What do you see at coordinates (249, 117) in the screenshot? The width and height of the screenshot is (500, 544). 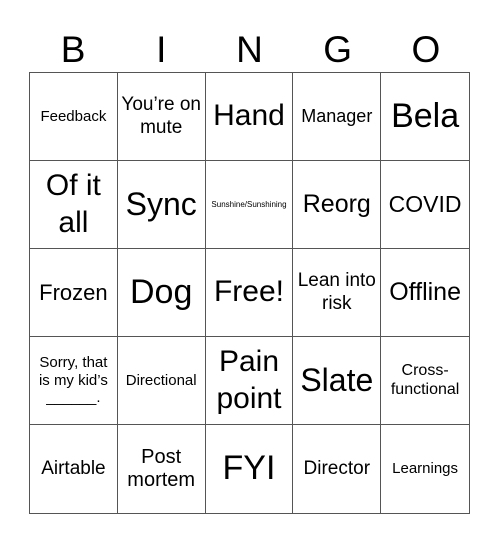 I see `bingo-cell: Hand` at bounding box center [249, 117].